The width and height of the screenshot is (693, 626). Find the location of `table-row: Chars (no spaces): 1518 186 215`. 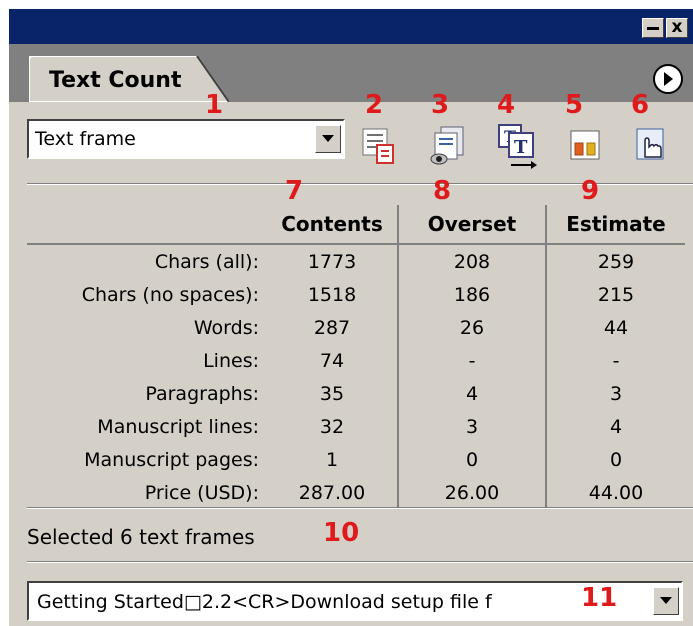

table-row: Chars (no spaces): 1518 186 215 is located at coordinates (356, 294).